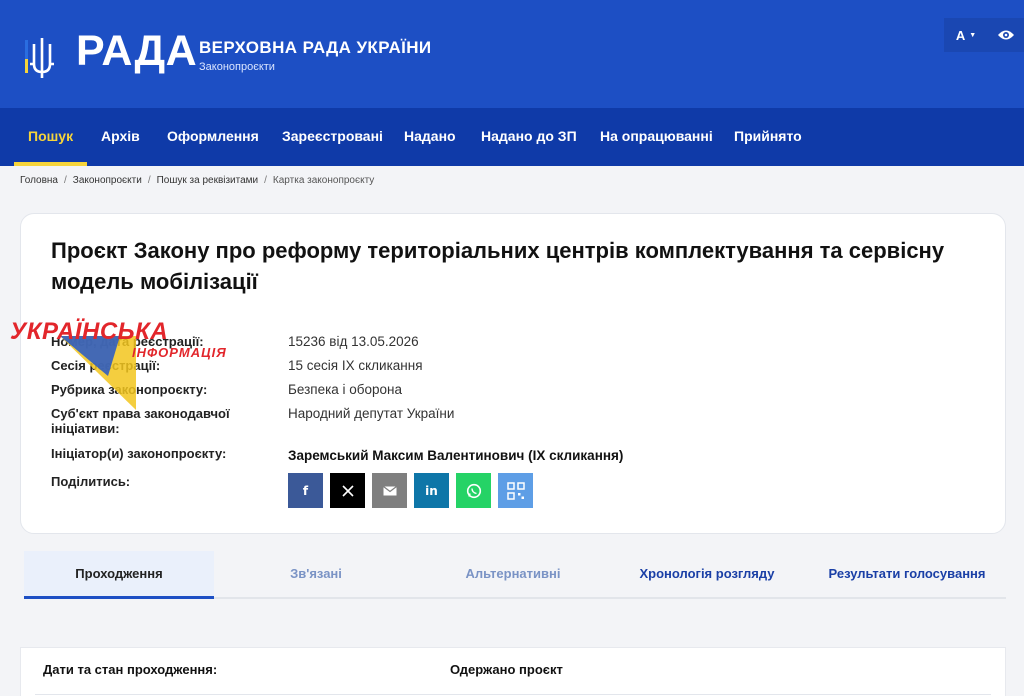  What do you see at coordinates (91, 481) in the screenshot?
I see `share-label: Поділитись:` at bounding box center [91, 481].